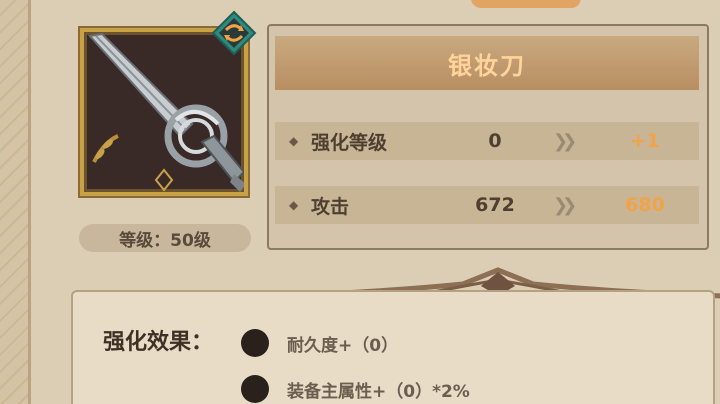 Image resolution: width=720 pixels, height=404 pixels. I want to click on stat-row-enhance-level: ◆ 强化等级 0 ❯❯ +1, so click(487, 141).